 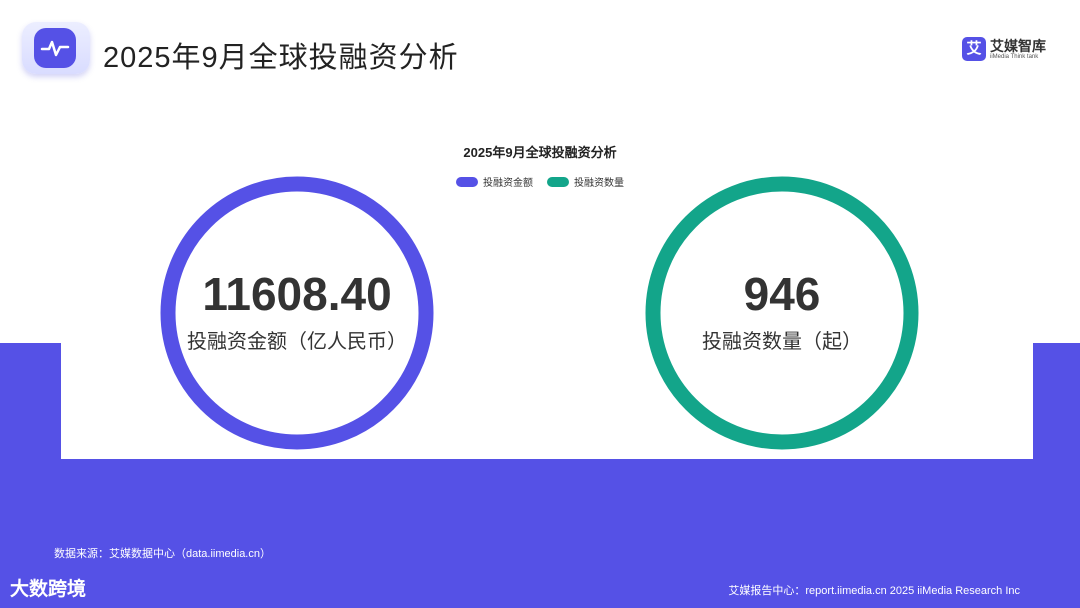 What do you see at coordinates (782, 342) in the screenshot?
I see `count-label: 投融资数量（起）` at bounding box center [782, 342].